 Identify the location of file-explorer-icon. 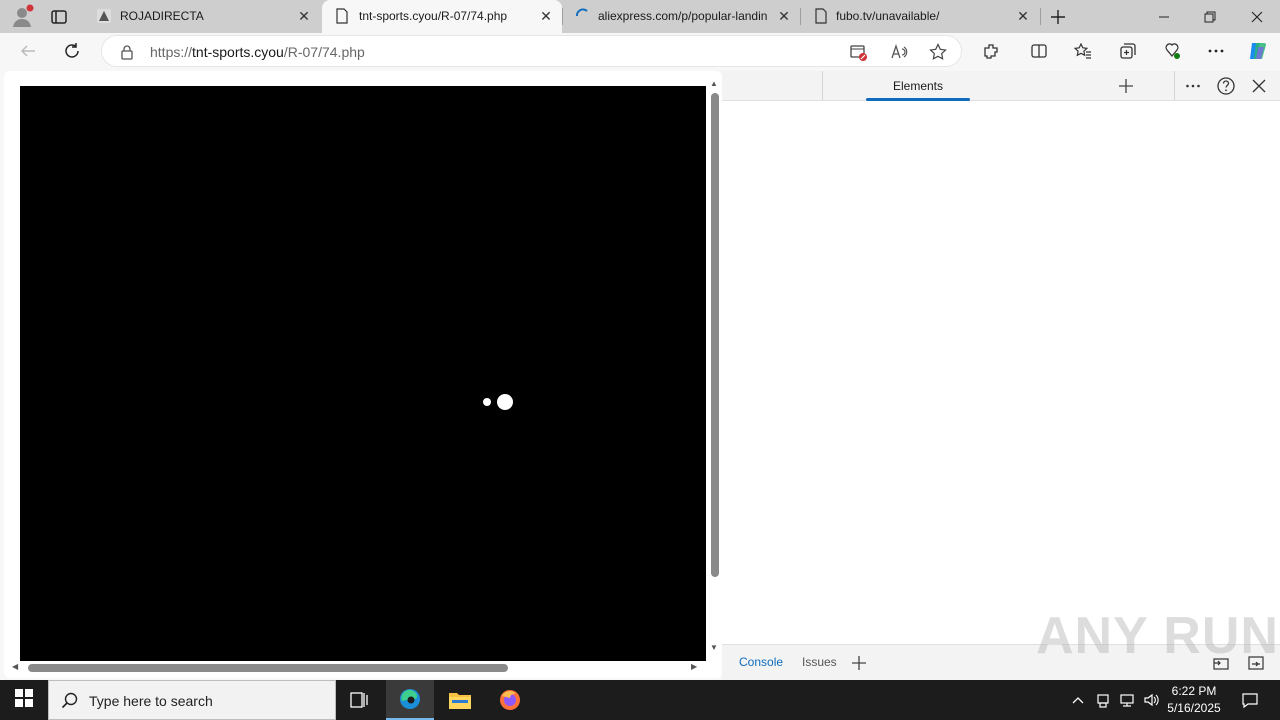
(460, 700).